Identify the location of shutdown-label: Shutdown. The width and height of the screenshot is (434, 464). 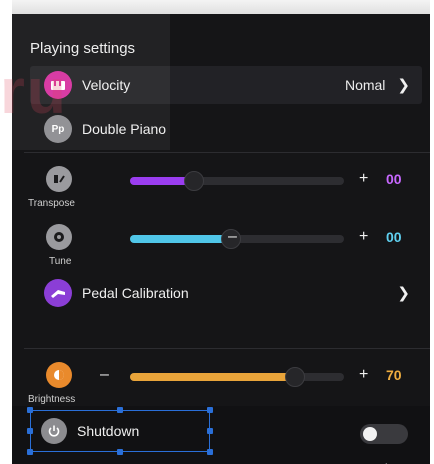
(108, 431).